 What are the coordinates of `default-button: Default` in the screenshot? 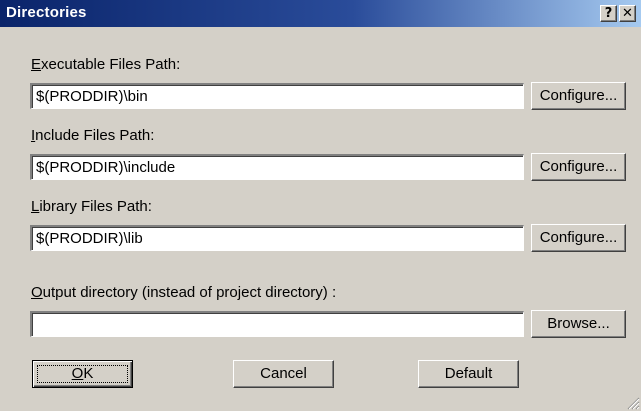 It's located at (468, 374).